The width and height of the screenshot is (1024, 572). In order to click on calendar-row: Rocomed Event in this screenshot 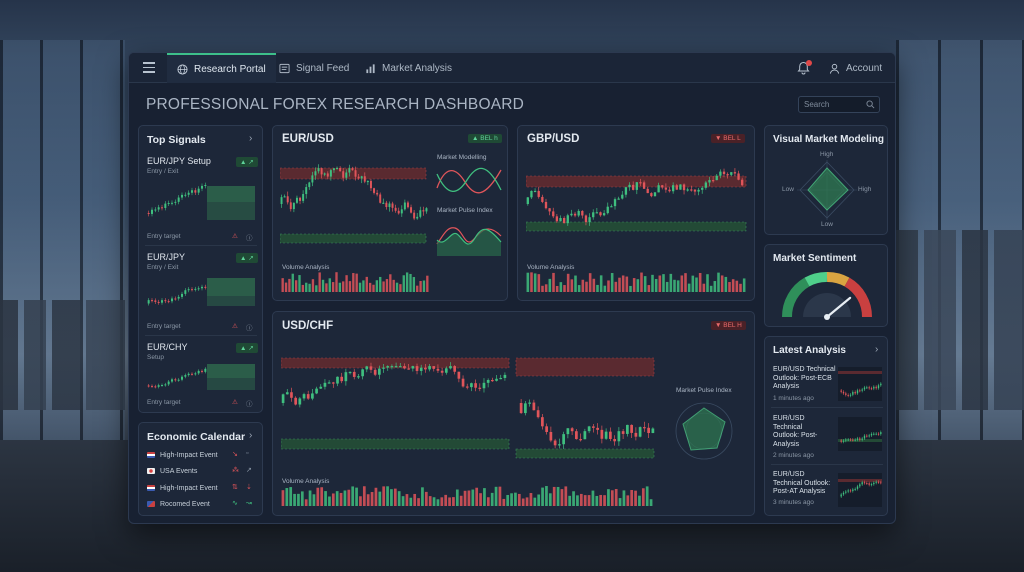, I will do `click(202, 504)`.